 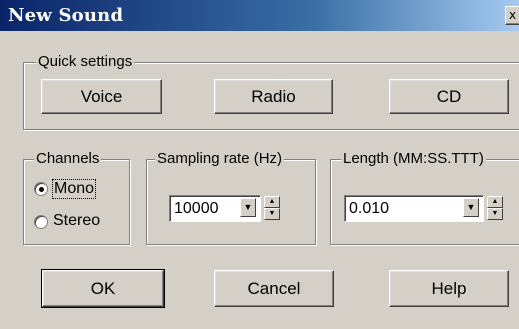 I want to click on help-button: Help, so click(x=449, y=288).